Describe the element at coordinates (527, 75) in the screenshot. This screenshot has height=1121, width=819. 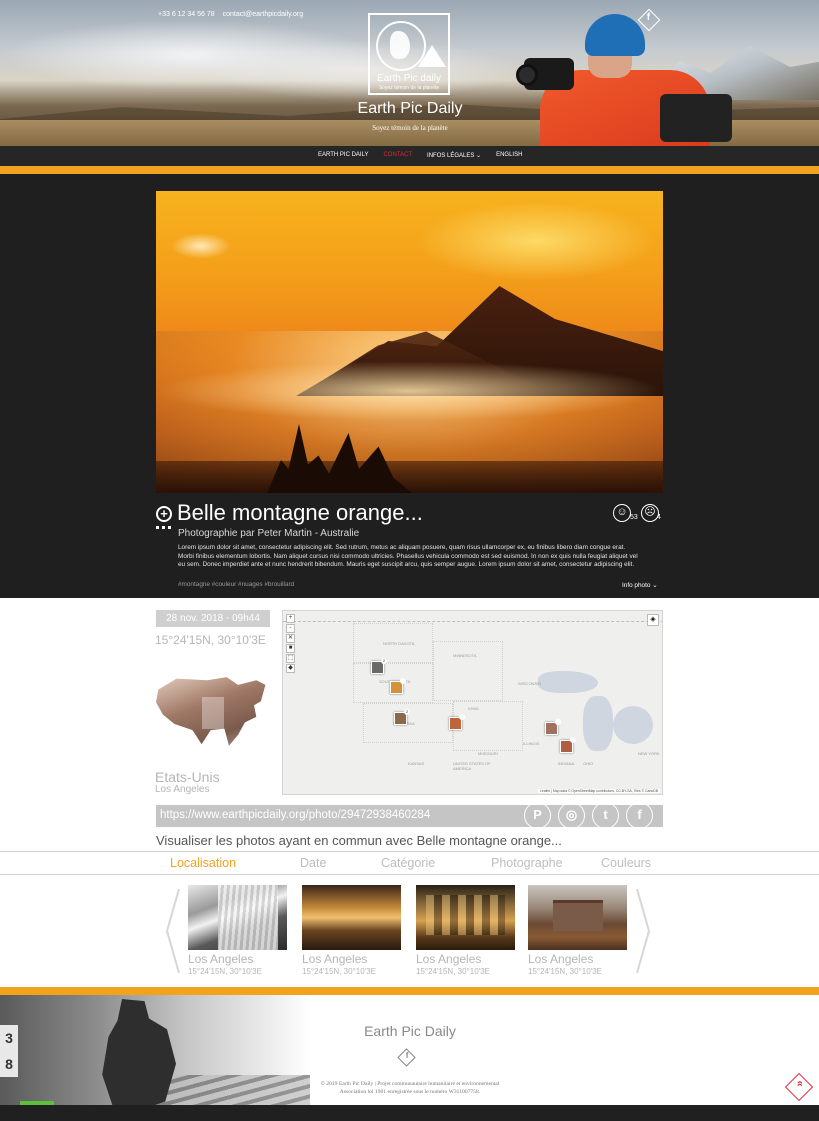
I see `camera-lens` at that location.